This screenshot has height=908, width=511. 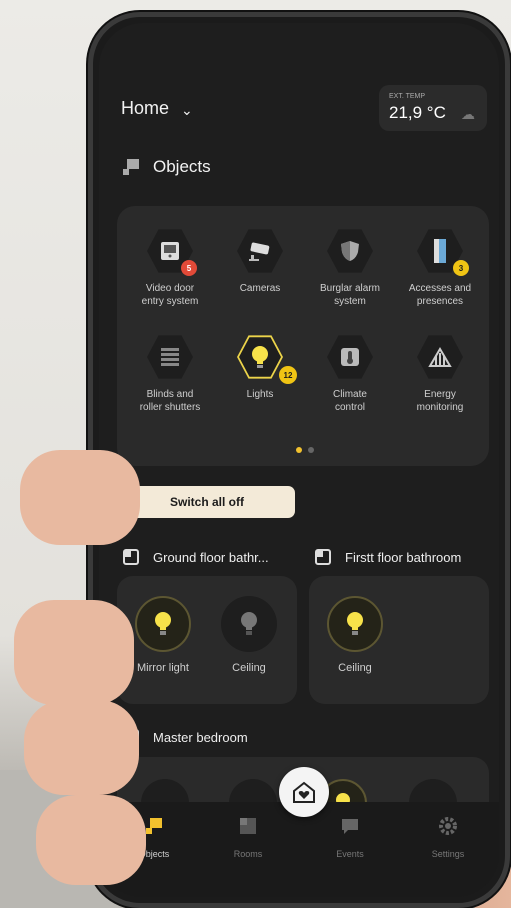 What do you see at coordinates (163, 668) in the screenshot?
I see `light-label: Mirror light` at bounding box center [163, 668].